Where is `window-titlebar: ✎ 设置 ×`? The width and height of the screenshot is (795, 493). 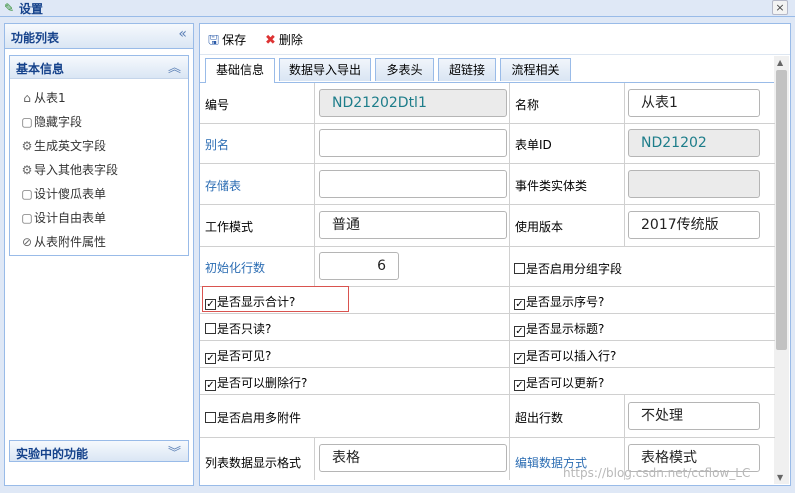 window-titlebar: ✎ 设置 × is located at coordinates (397, 8).